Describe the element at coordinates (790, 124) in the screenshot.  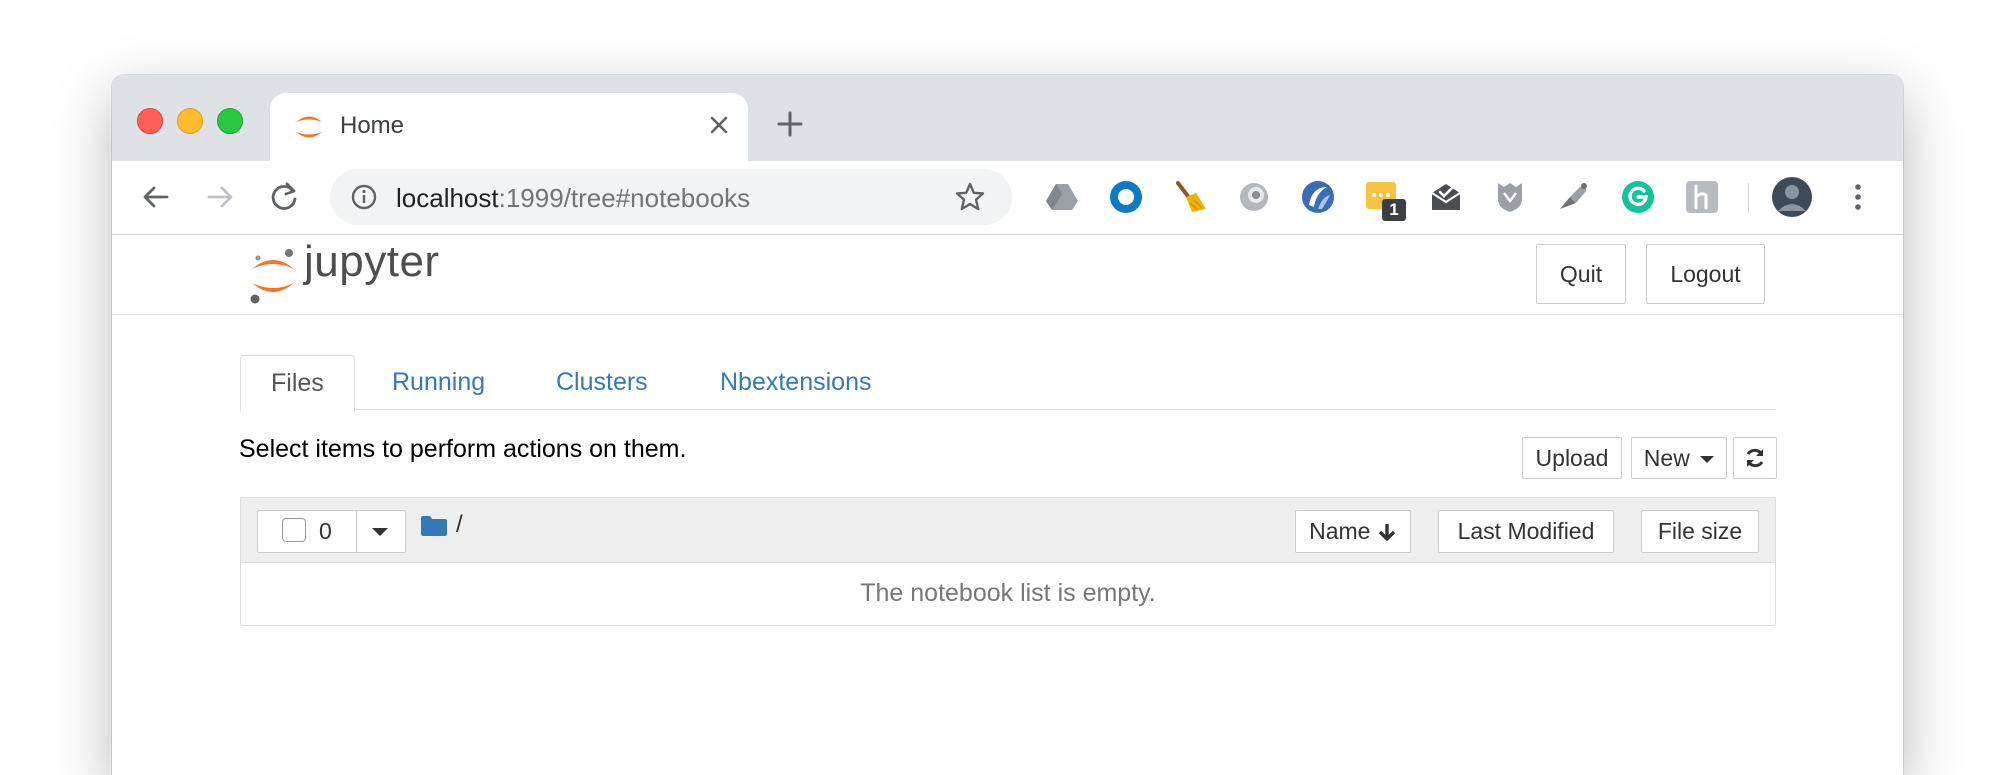
I see `new-tab-icon` at that location.